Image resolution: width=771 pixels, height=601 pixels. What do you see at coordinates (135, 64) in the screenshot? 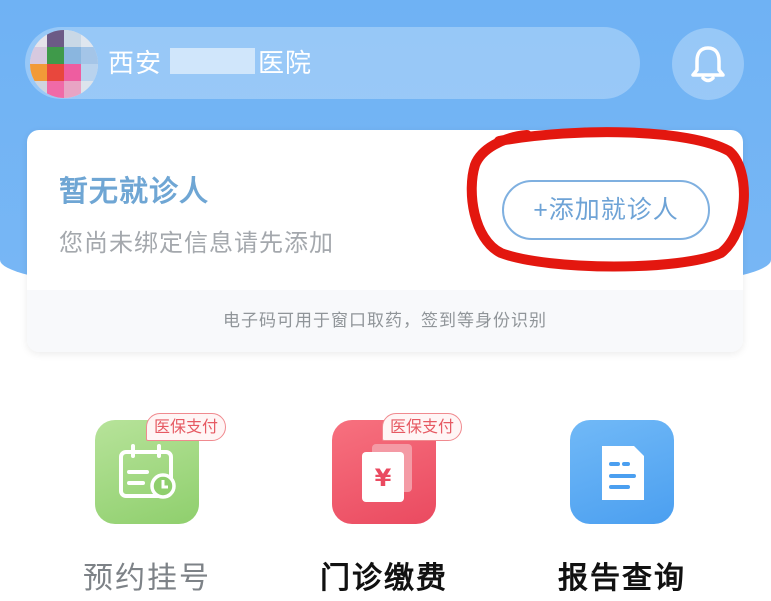
I see `hospital-name-prefix: 西安` at bounding box center [135, 64].